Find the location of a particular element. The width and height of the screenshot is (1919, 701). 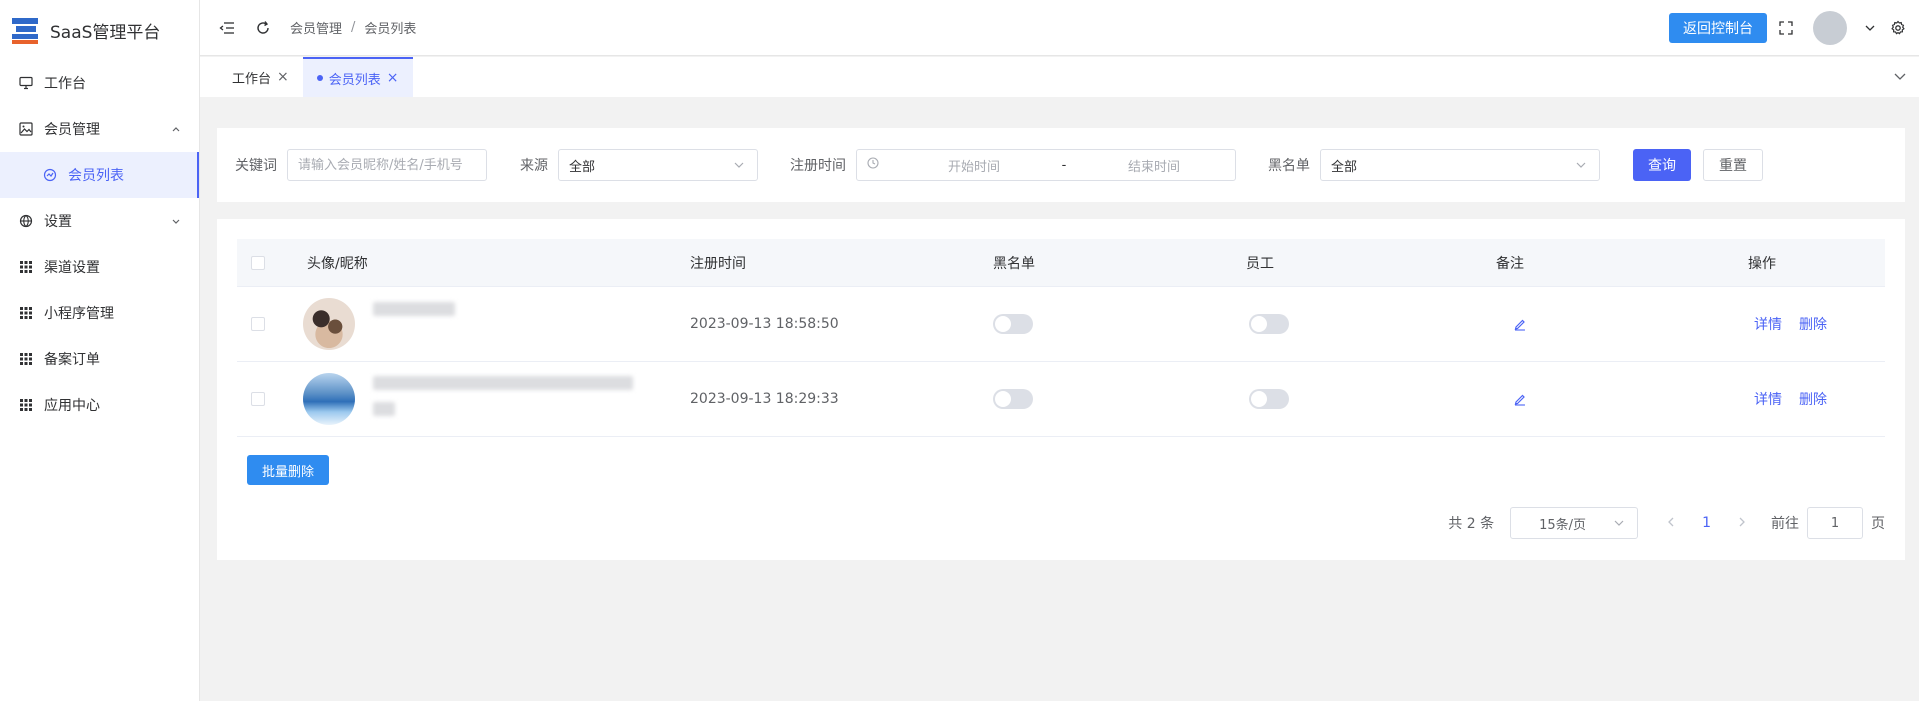

sidebar-item-app-center: 应用中心 is located at coordinates (99, 405).